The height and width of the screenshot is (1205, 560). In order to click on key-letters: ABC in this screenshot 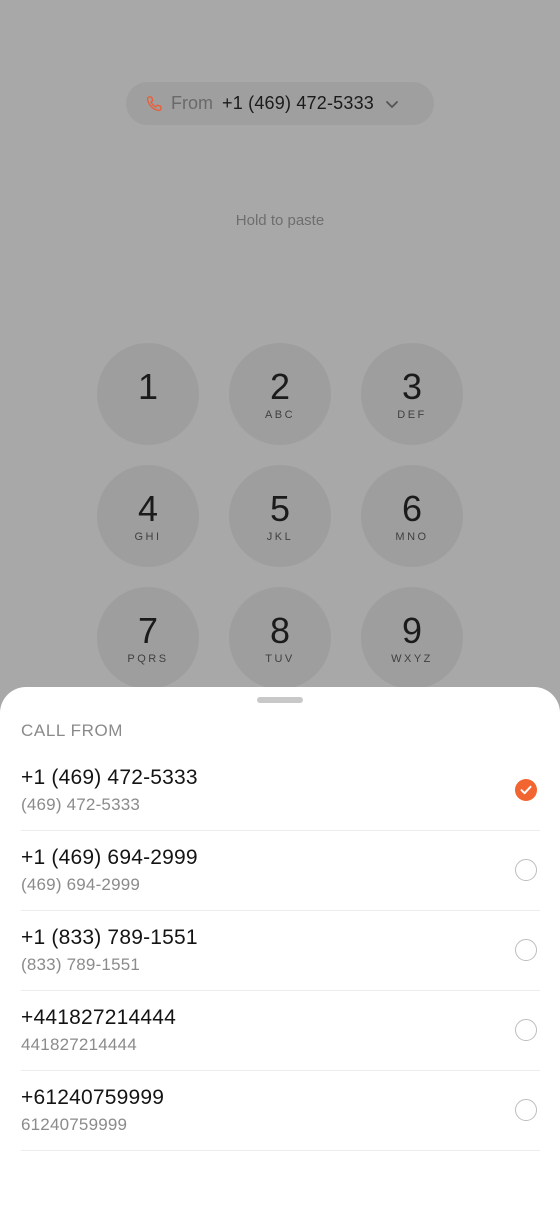, I will do `click(280, 414)`.